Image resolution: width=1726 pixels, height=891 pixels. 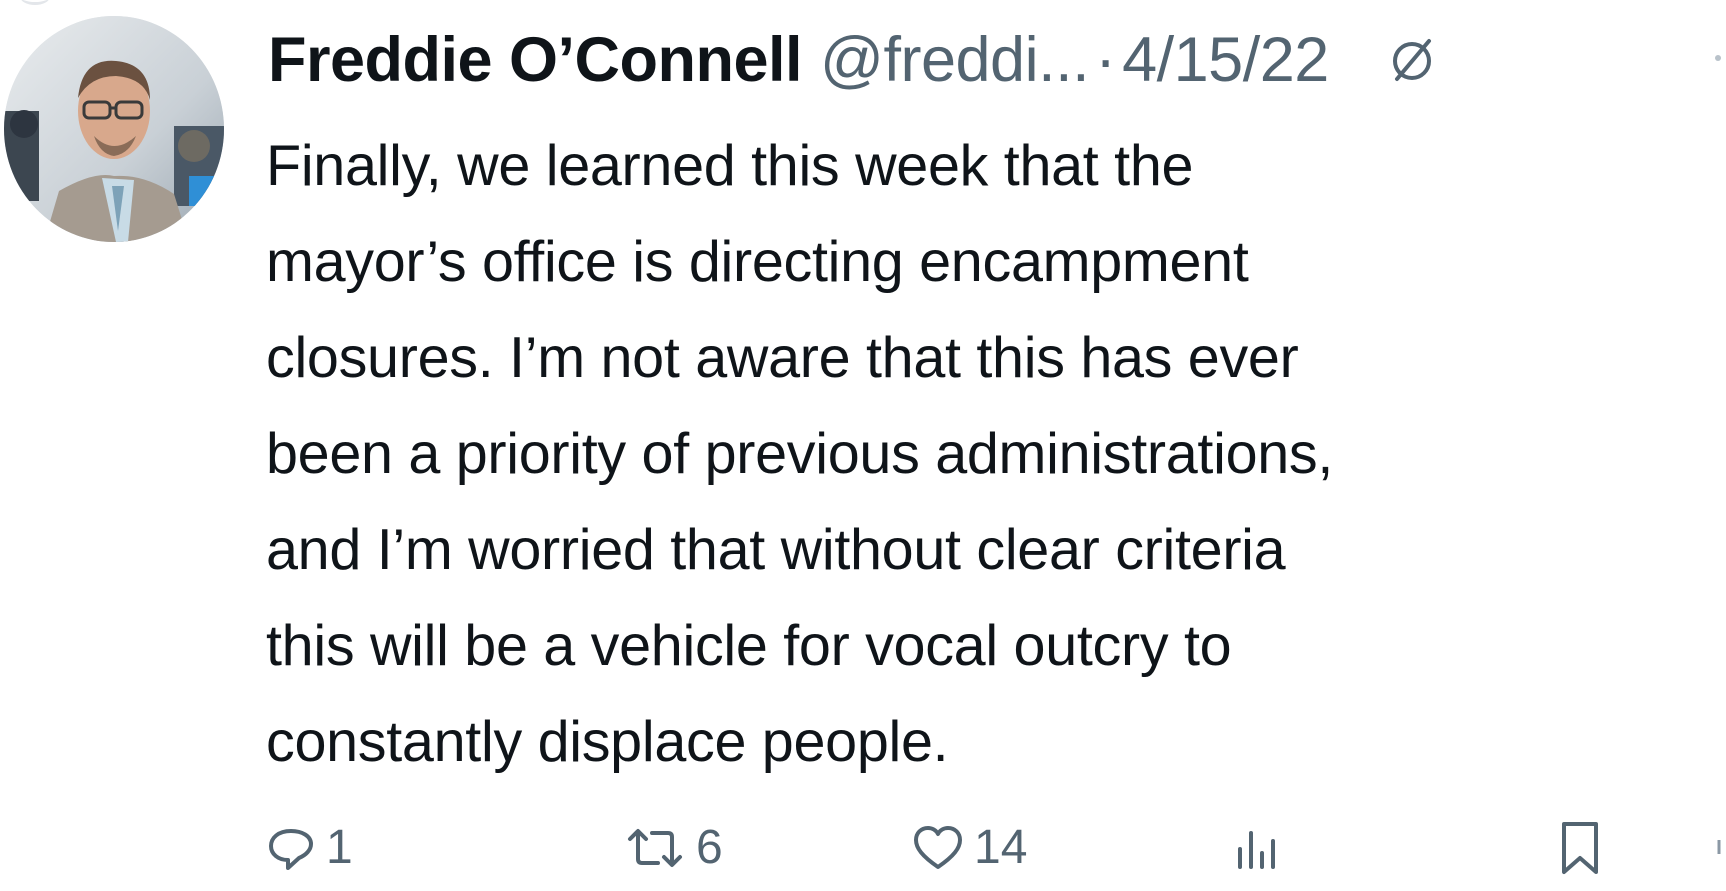 What do you see at coordinates (1718, 58) in the screenshot?
I see `more-options-icon` at bounding box center [1718, 58].